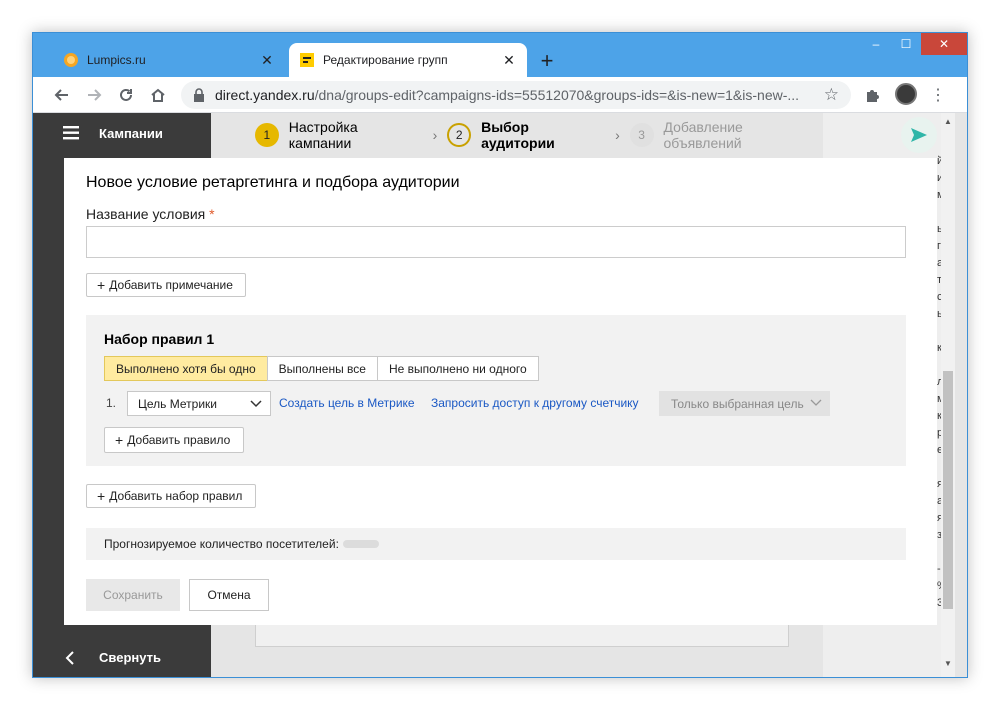 Image resolution: width=1000 pixels, height=710 pixels. Describe the element at coordinates (221, 544) in the screenshot. I see `forecast-label: Прогнозируемое количество посетителей:` at that location.